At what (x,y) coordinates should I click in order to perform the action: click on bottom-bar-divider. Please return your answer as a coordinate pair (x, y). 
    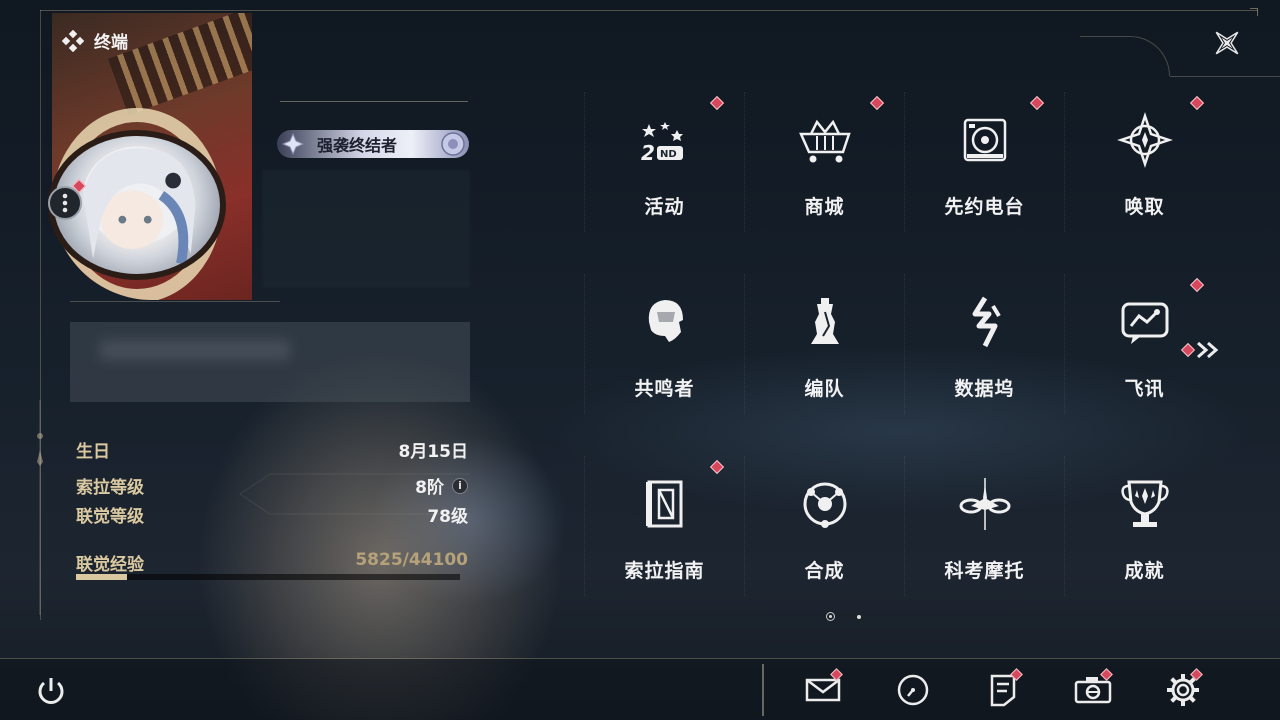
    Looking at the image, I should click on (640, 658).